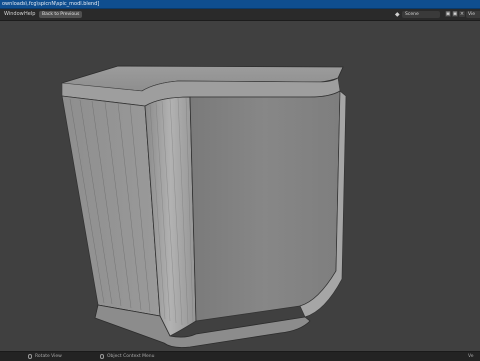 The image size is (480, 361). Describe the element at coordinates (30, 356) in the screenshot. I see `mouse-icon` at that location.